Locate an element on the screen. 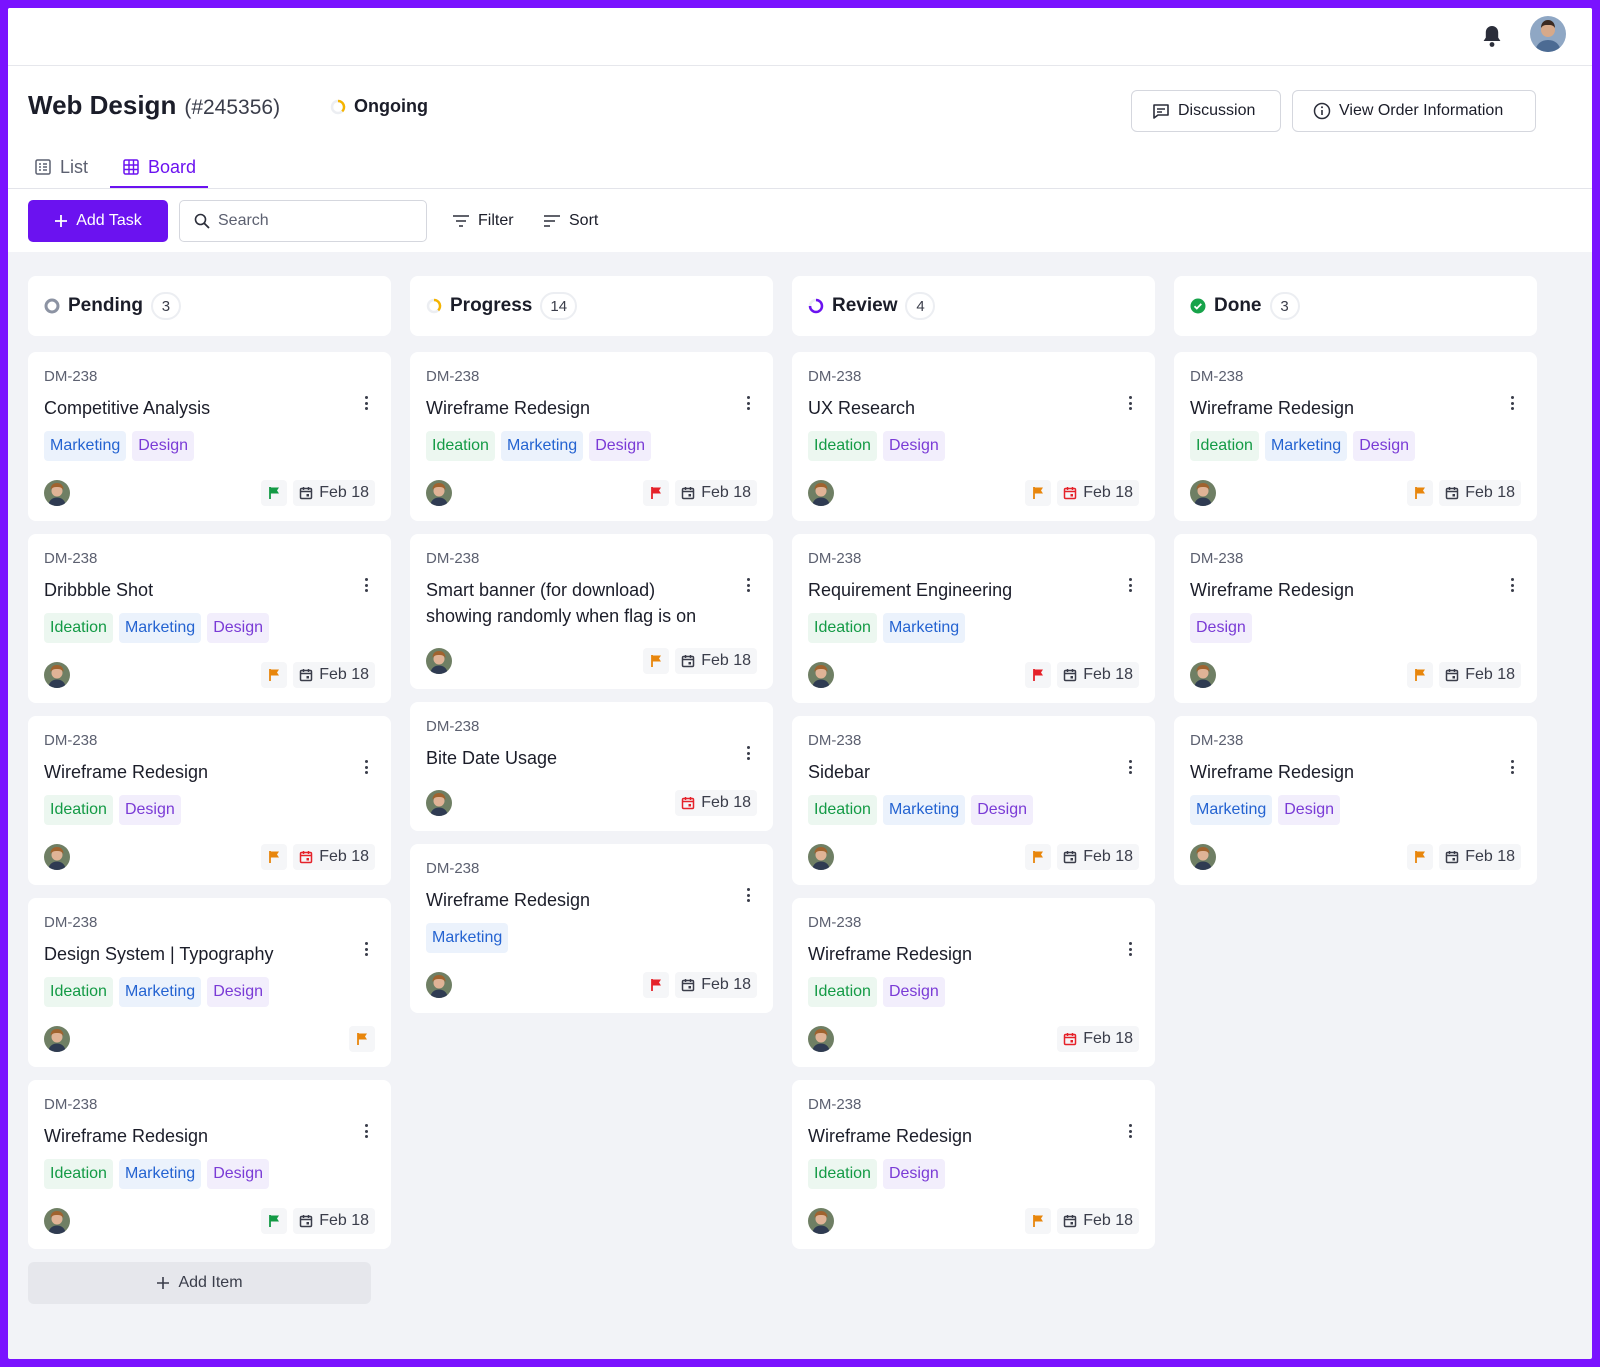  task-card: DM-238 Wireframe Redesign Marketing Feb 18 is located at coordinates (591, 928).